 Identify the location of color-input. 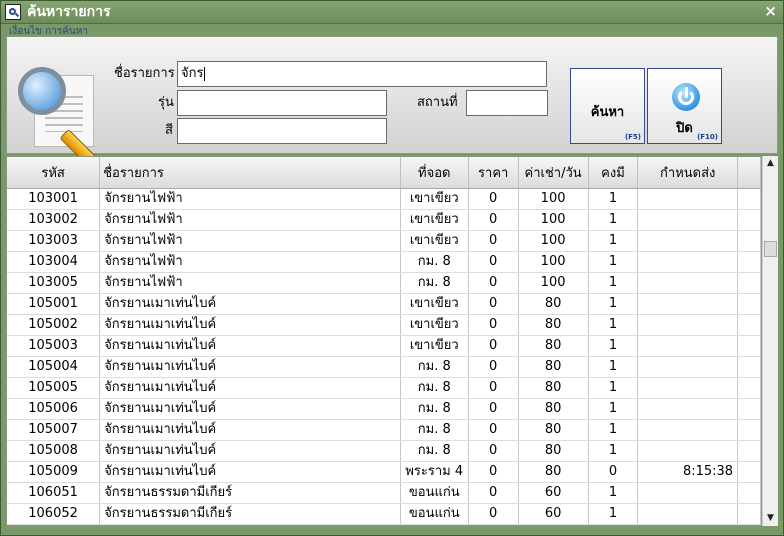
(282, 131).